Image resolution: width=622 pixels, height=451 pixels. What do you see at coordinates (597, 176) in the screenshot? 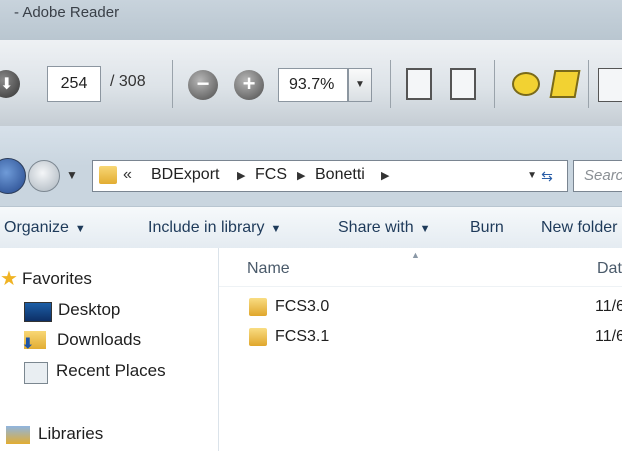
I see `search-input: Search` at bounding box center [597, 176].